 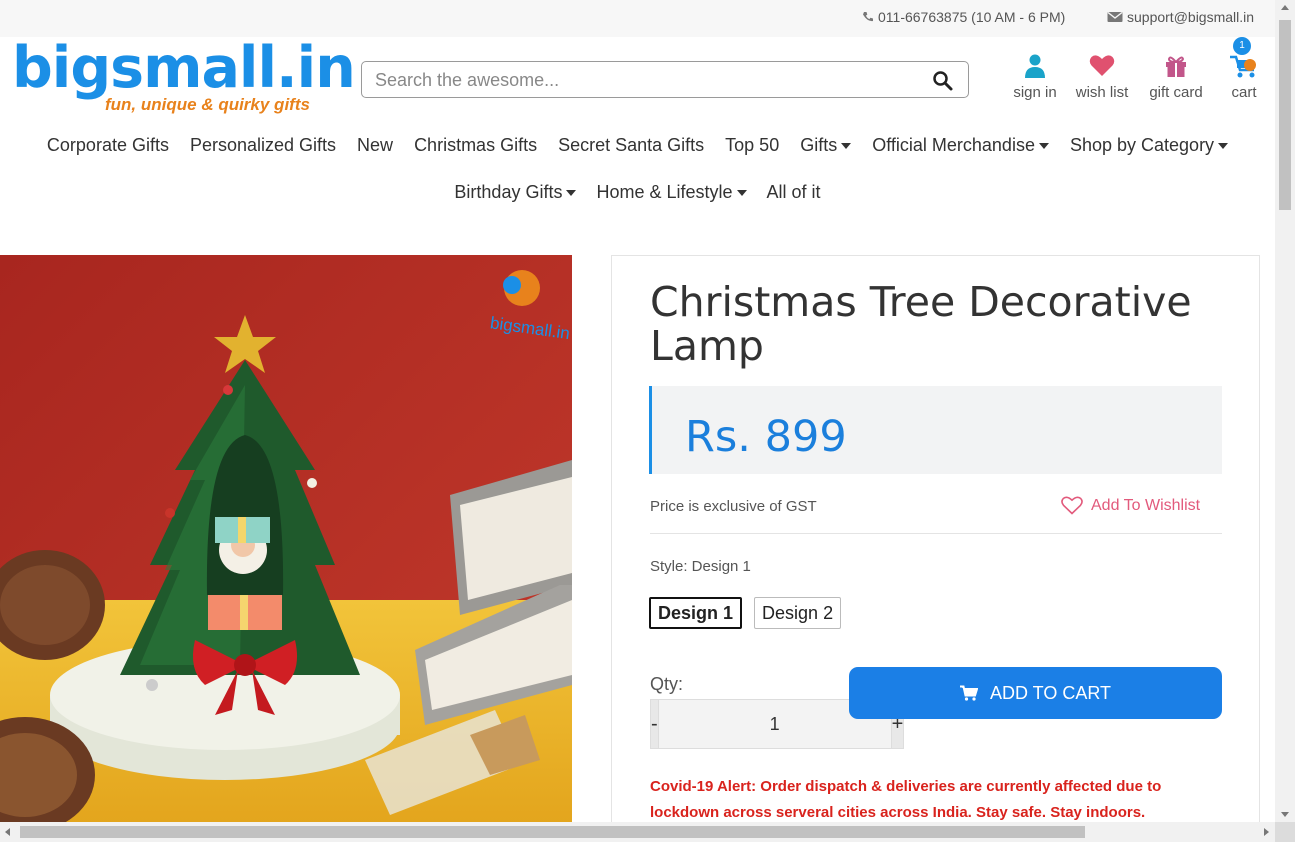 I want to click on wish-list-link: wish list, so click(x=1102, y=76).